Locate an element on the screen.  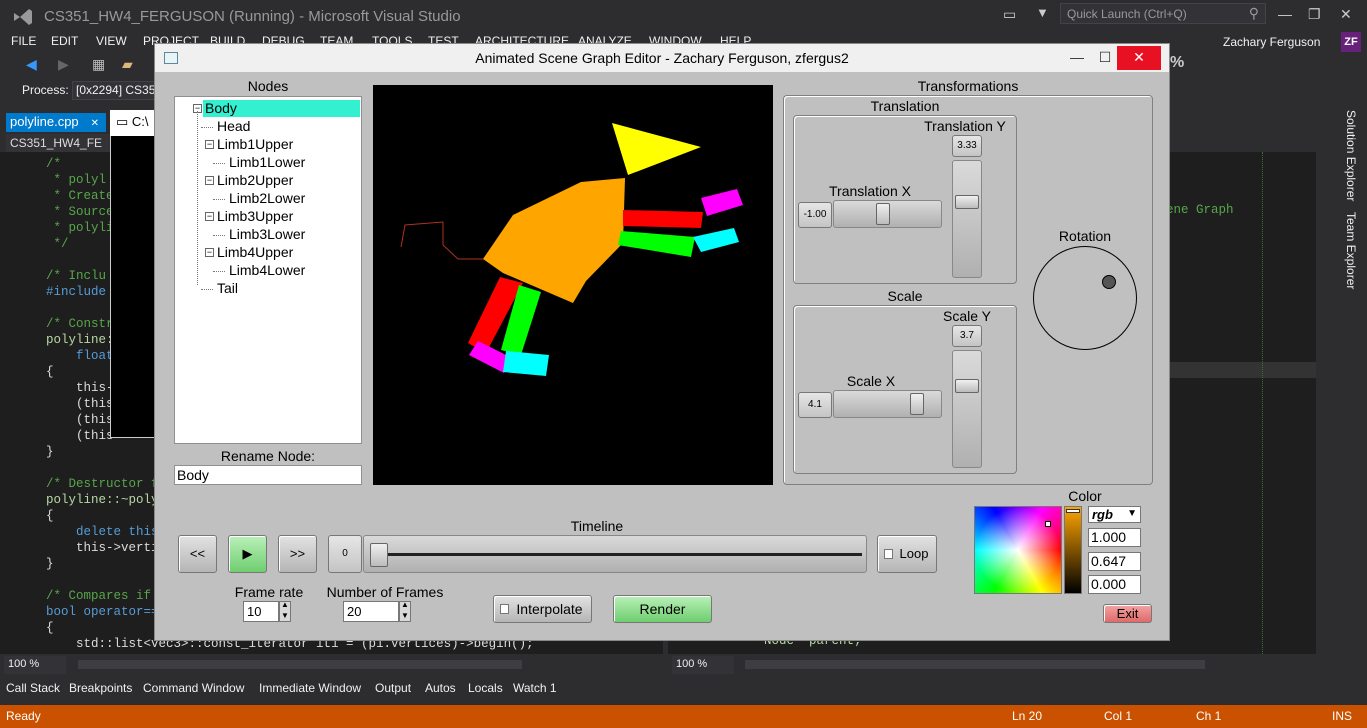
exit-button: Exit is located at coordinates (1127, 613).